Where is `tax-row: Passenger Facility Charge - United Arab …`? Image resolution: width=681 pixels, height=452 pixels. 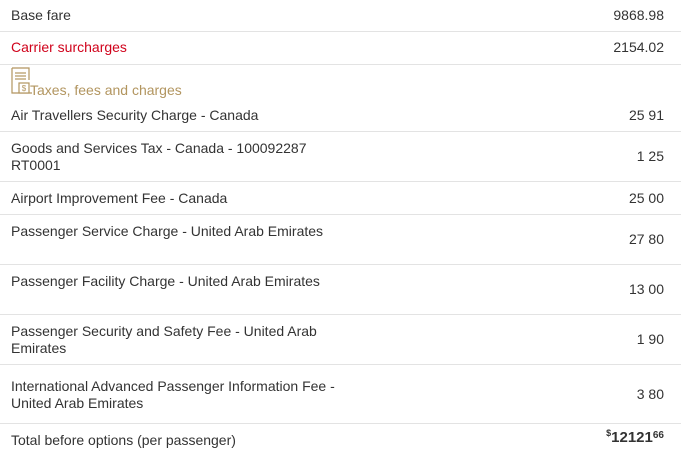
tax-row: Passenger Facility Charge - United Arab … is located at coordinates (340, 290).